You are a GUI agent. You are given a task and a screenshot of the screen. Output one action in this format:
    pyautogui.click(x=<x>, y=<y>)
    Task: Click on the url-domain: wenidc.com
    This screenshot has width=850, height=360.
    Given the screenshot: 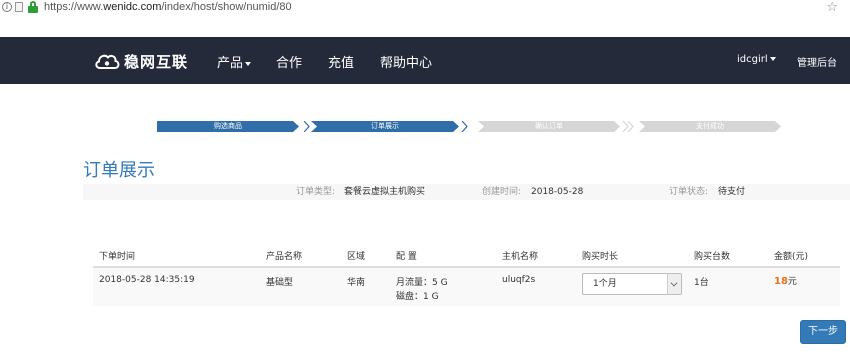 What is the action you would take?
    pyautogui.click(x=132, y=7)
    